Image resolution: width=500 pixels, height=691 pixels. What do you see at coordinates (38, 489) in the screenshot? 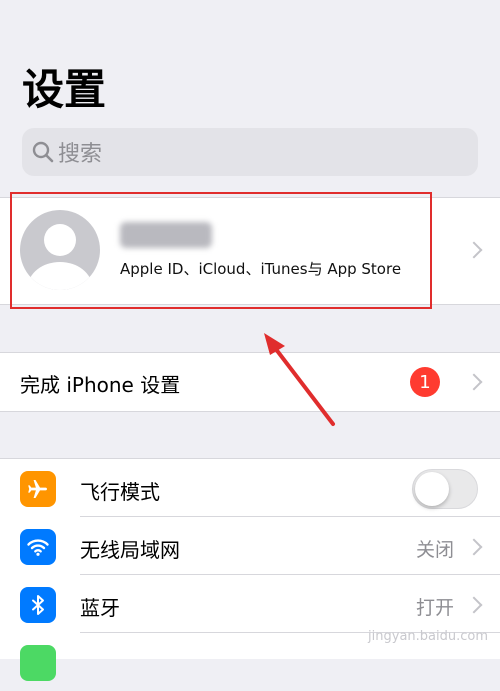
I see `airplane-icon` at bounding box center [38, 489].